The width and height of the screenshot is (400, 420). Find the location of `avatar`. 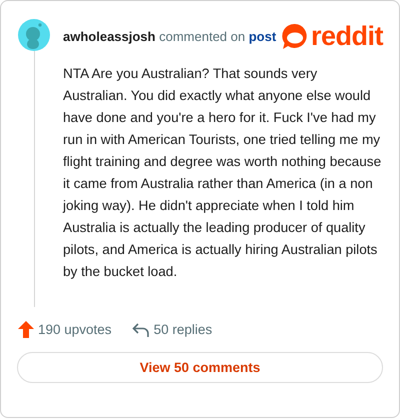

avatar is located at coordinates (34, 35).